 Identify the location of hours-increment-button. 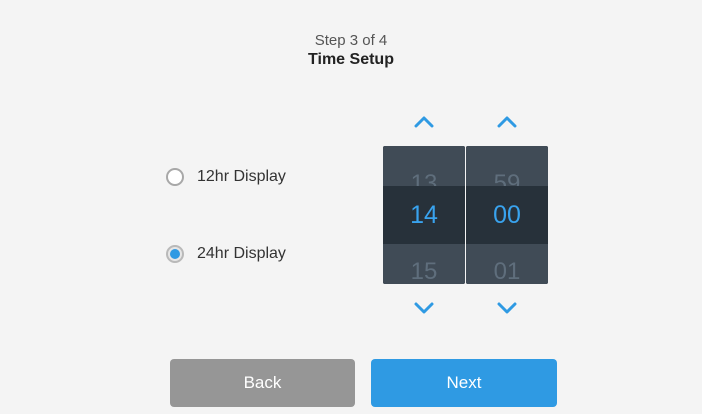
(424, 122).